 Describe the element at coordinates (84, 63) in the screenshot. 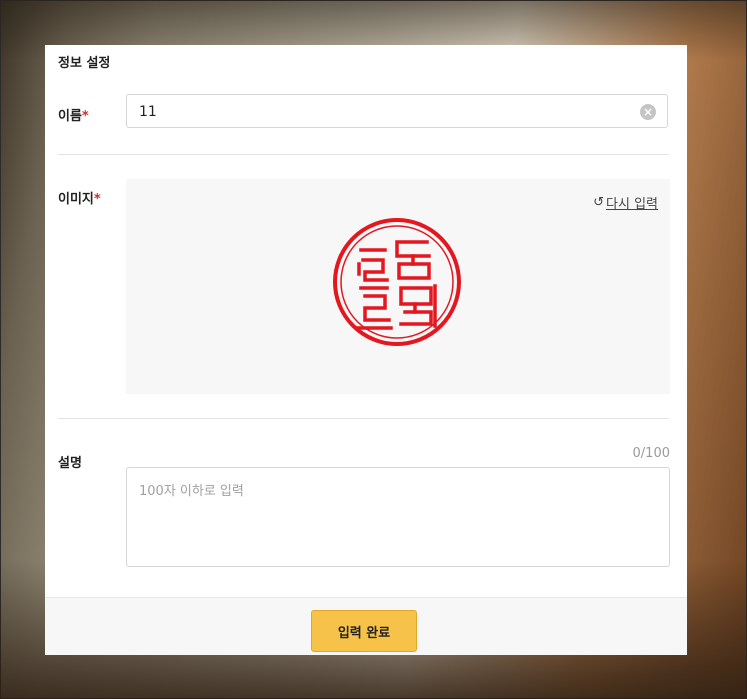

I see `panel-title: 정보 설정` at that location.